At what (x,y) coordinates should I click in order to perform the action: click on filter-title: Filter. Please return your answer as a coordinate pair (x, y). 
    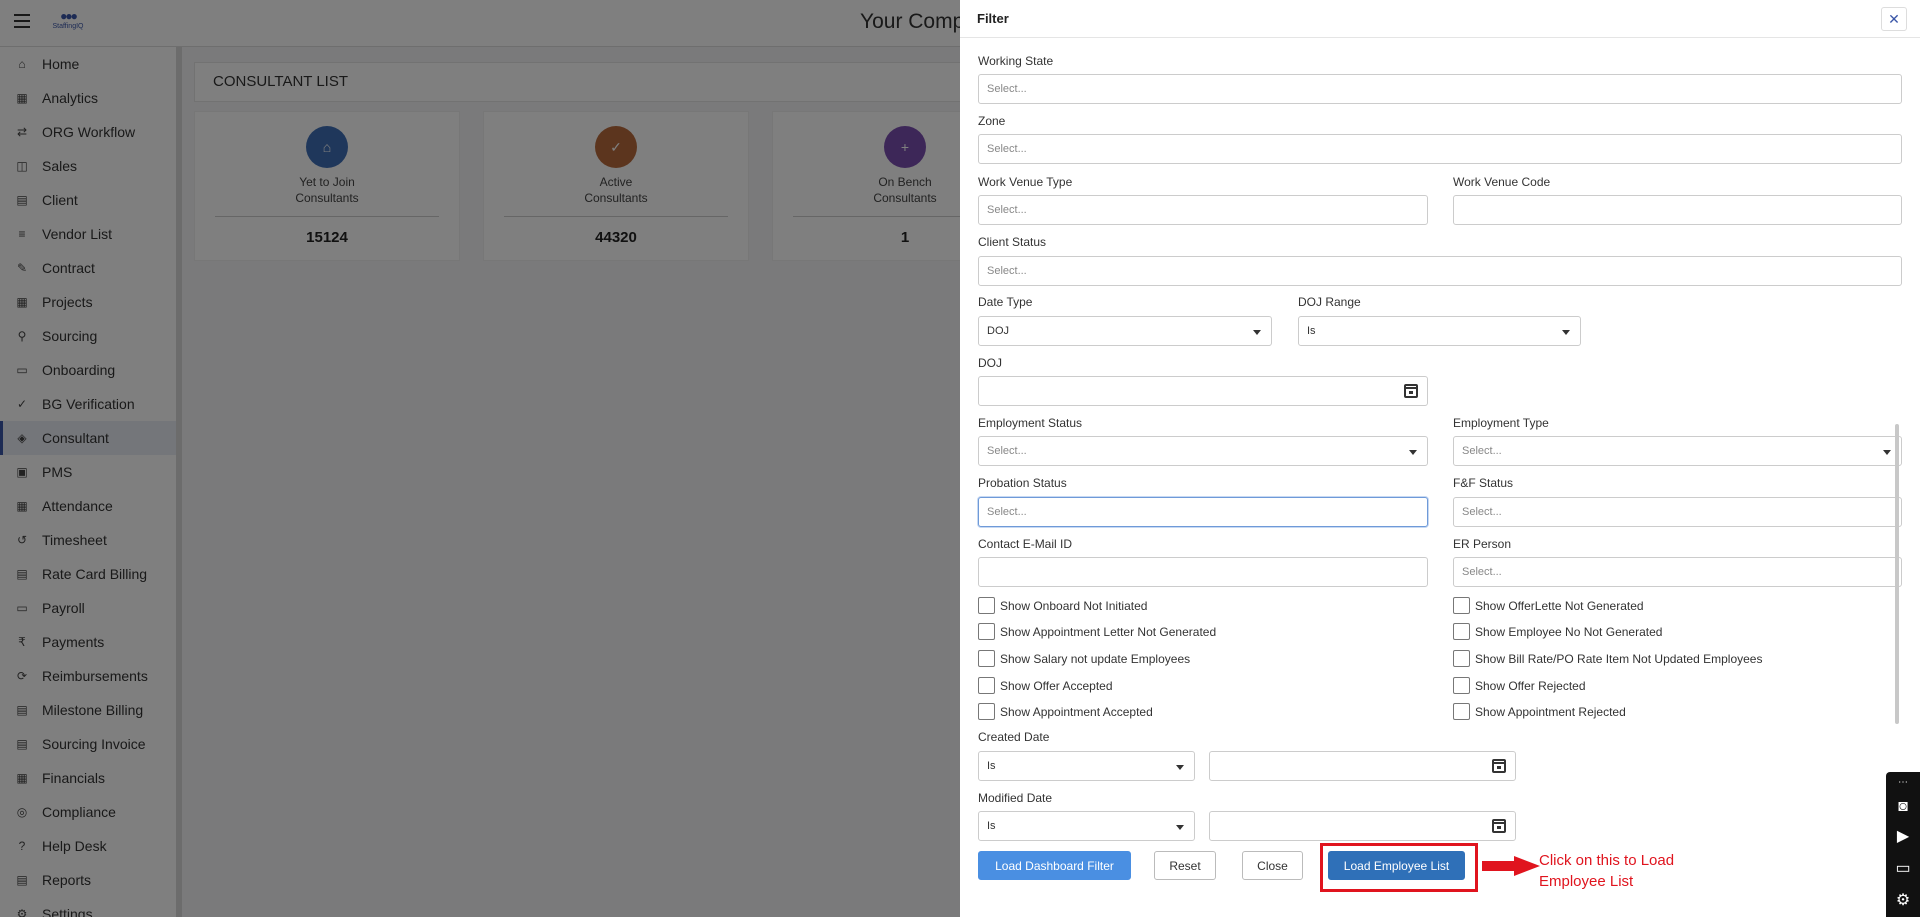
    Looking at the image, I should click on (993, 18).